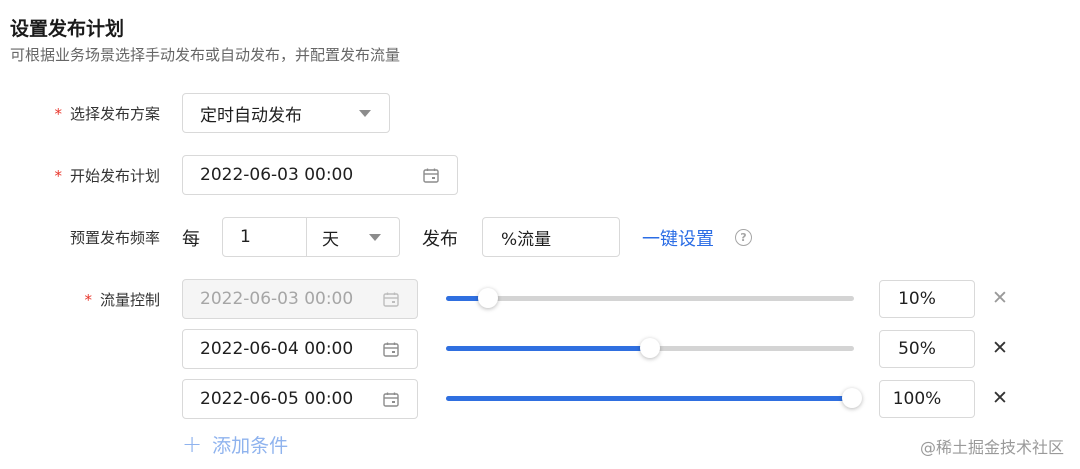 This screenshot has width=1080, height=469. I want to click on one-click-setting-link: 一键设置, so click(678, 238).